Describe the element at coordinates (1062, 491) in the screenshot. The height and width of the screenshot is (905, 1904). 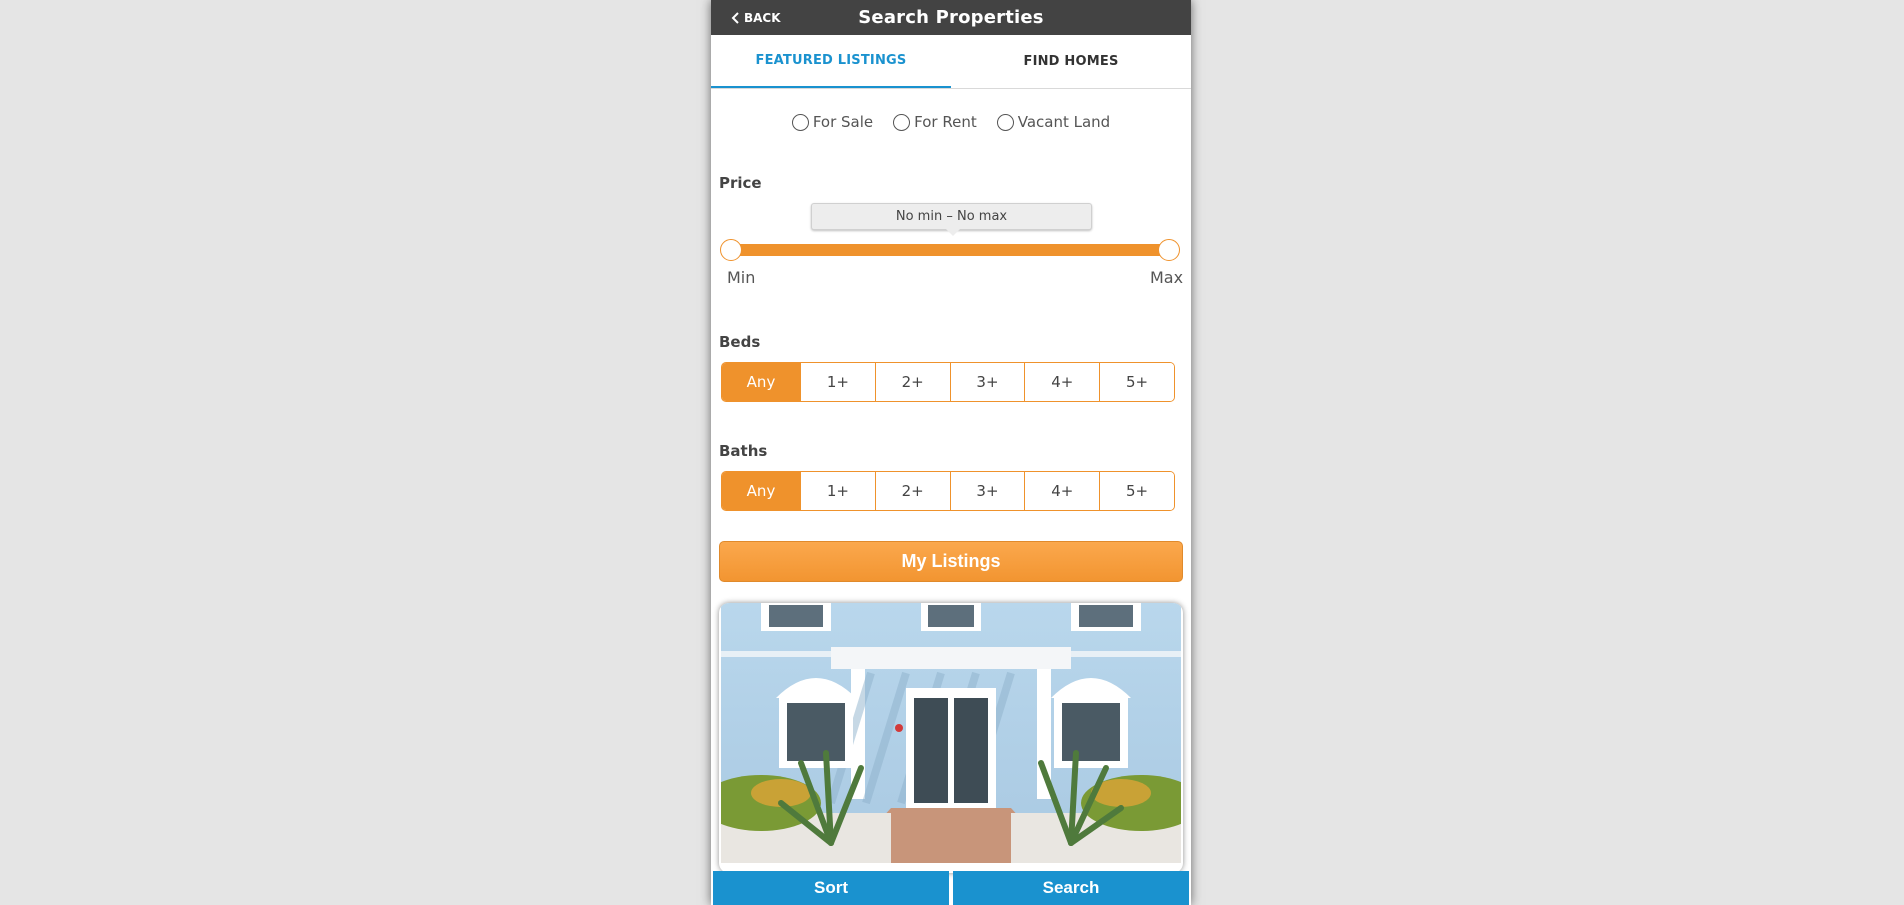
I see `baths-option-4: 4+` at that location.